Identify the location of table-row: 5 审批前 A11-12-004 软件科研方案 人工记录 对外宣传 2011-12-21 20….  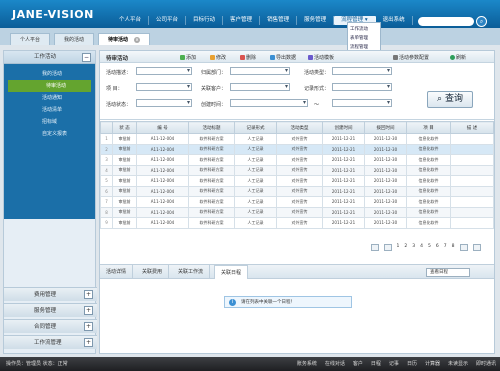
(297, 181).